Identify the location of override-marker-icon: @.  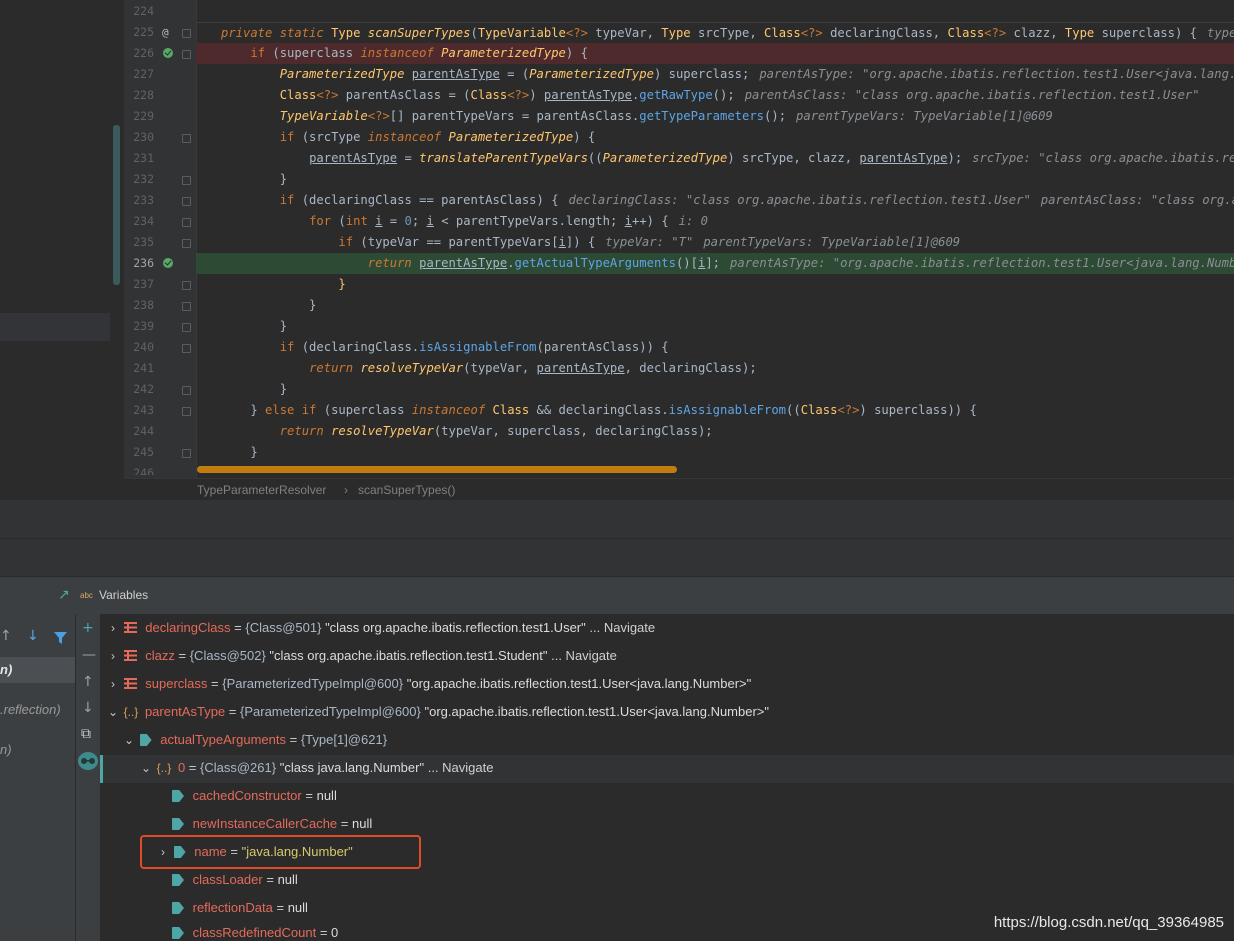
(165, 32).